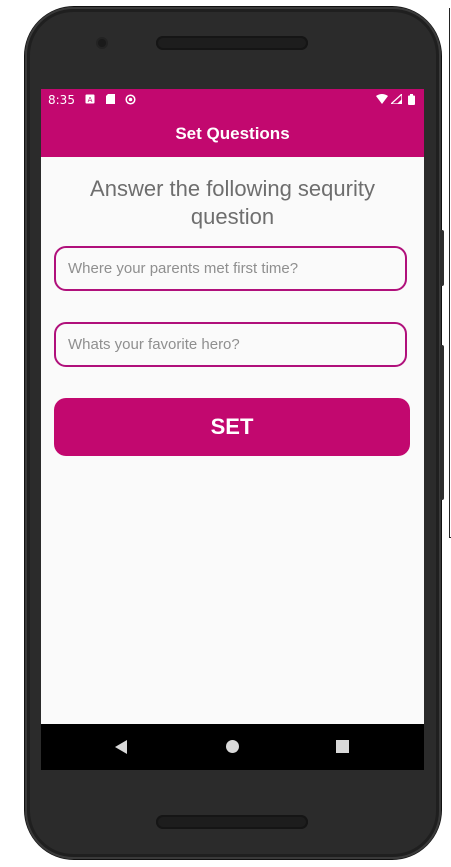 The height and width of the screenshot is (867, 451). I want to click on app-title: Set Questions, so click(232, 133).